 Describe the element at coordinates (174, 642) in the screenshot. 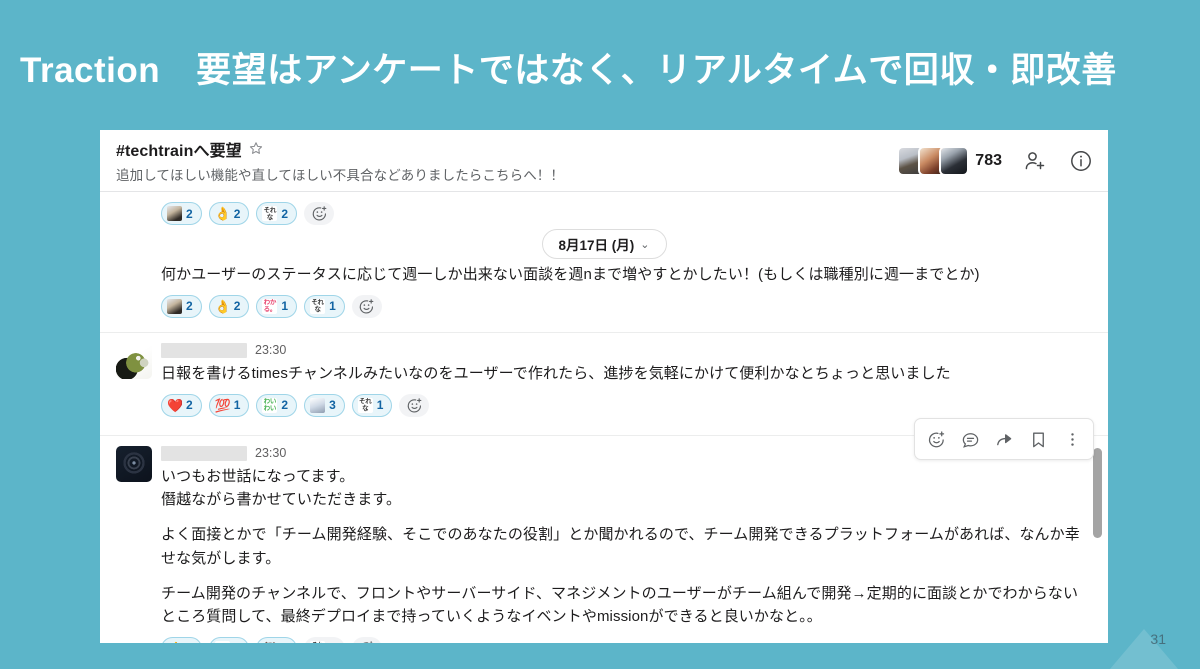

I see `thumbs-up-emoji: 👍` at that location.